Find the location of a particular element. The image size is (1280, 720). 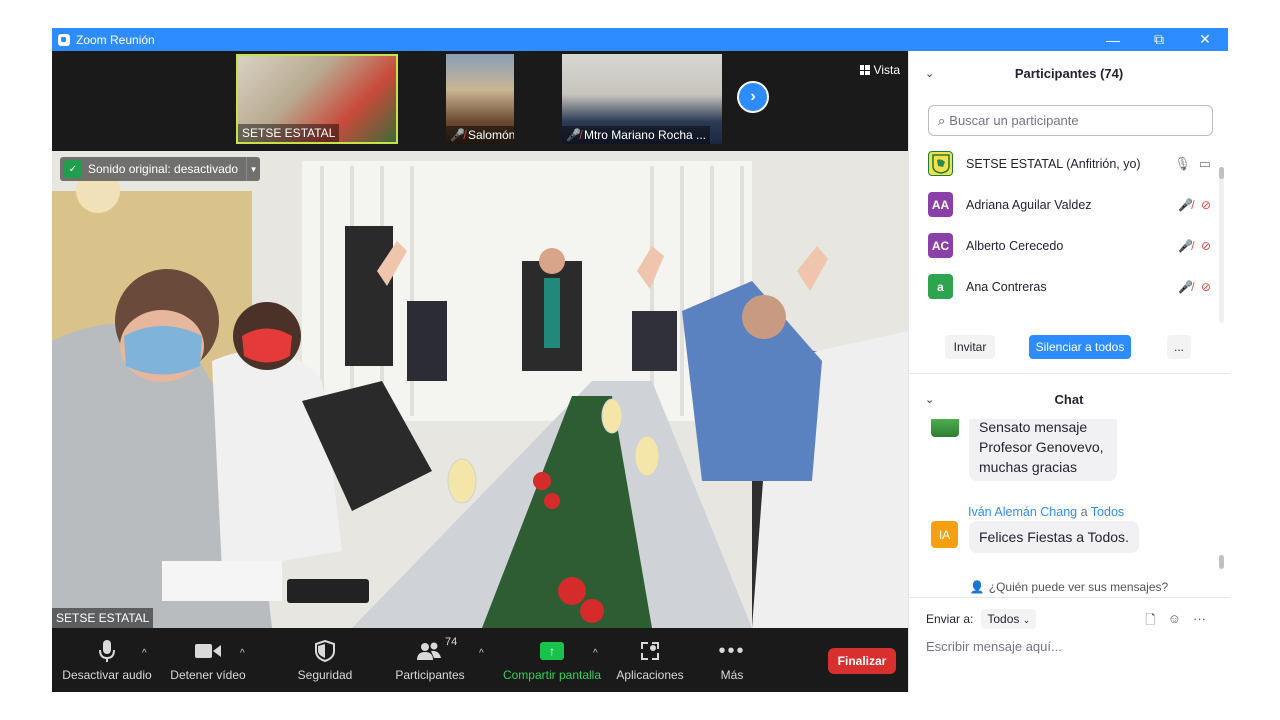

video-camera-icon is located at coordinates (208, 651).